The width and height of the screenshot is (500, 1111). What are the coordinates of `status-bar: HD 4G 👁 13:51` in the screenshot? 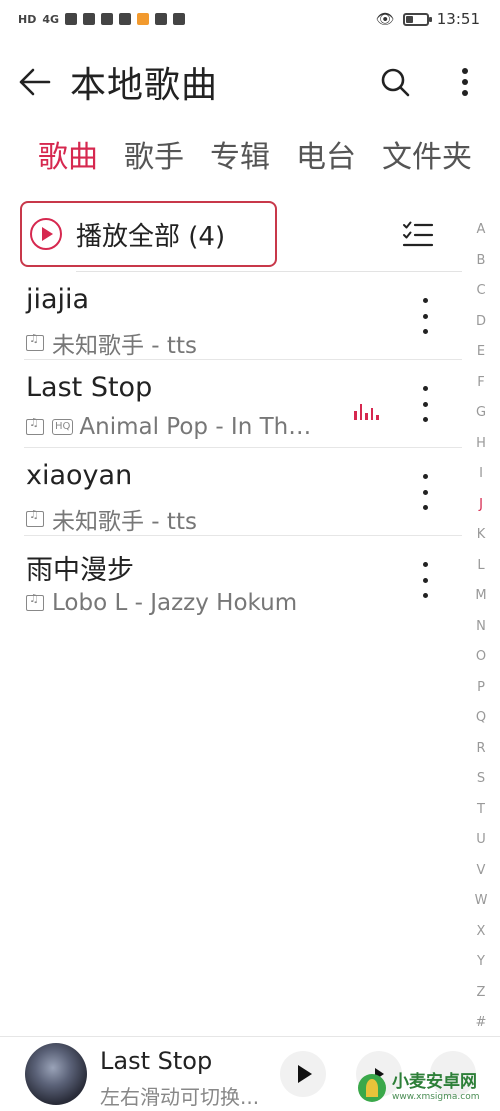 It's located at (250, 19).